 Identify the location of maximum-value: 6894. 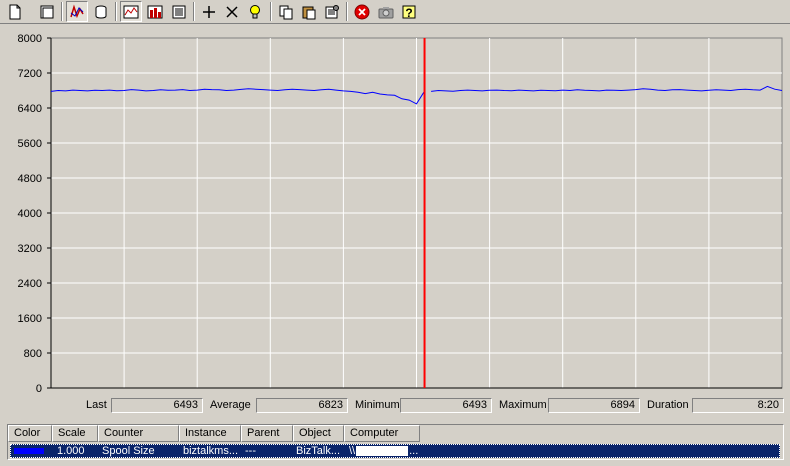
(594, 405).